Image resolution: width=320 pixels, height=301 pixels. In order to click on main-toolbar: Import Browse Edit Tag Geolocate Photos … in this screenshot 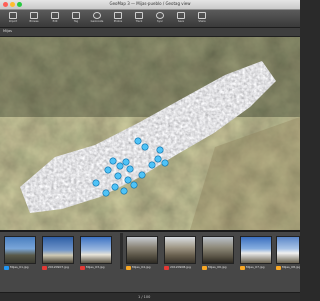, I will do `click(150, 19)`.